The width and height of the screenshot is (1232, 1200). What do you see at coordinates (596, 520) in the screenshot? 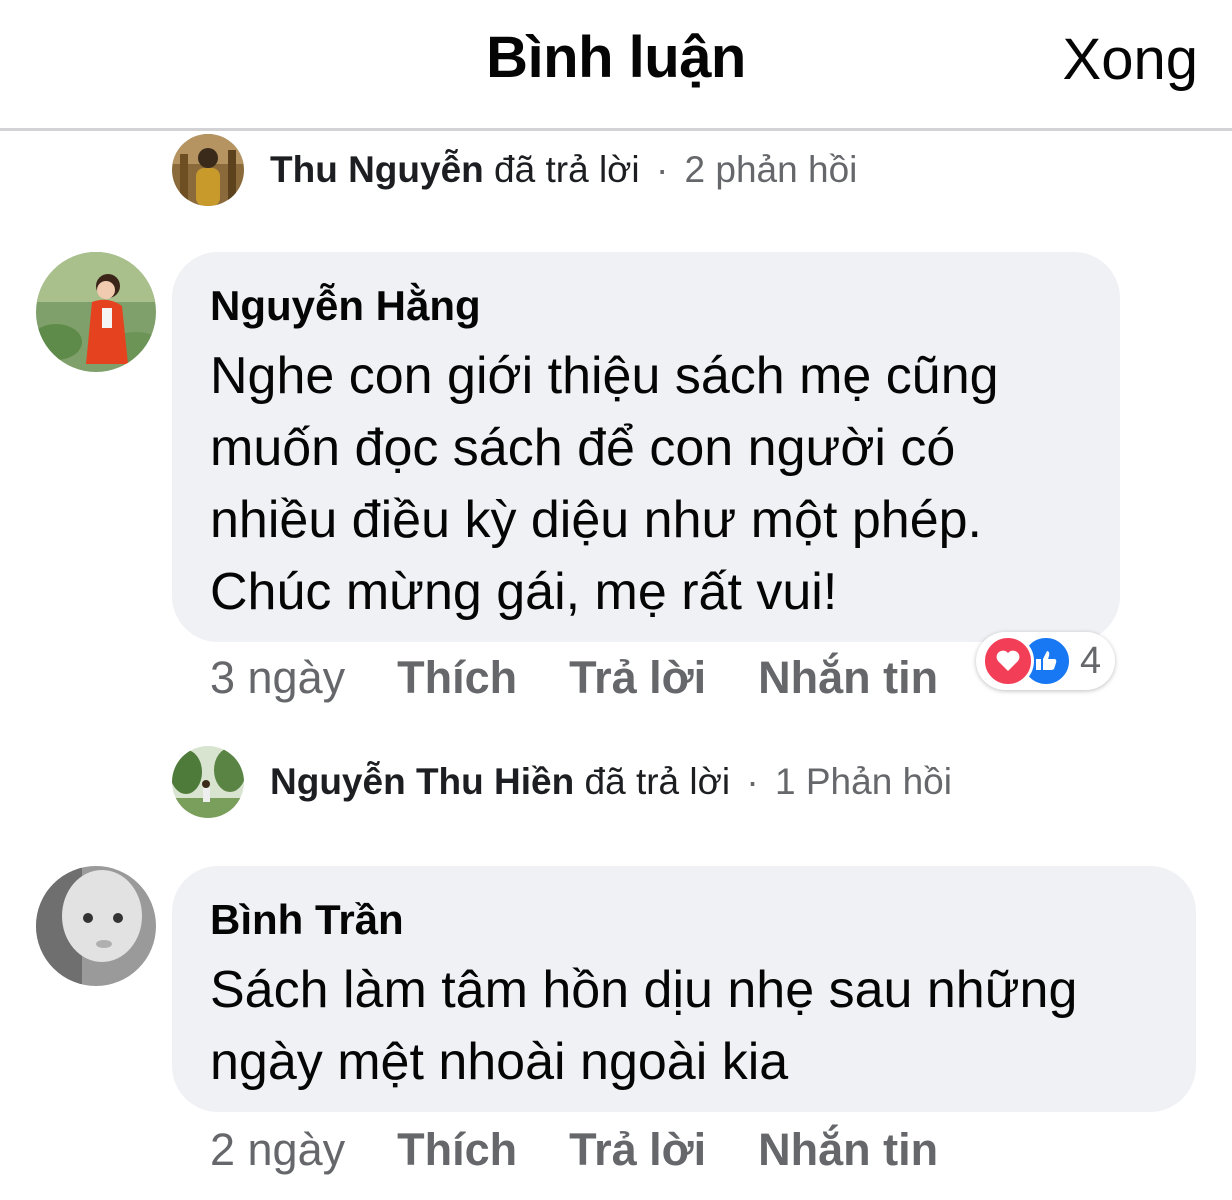
I see `comment-text-line: nhiều điều kỳ diệu như một phép.` at bounding box center [596, 520].